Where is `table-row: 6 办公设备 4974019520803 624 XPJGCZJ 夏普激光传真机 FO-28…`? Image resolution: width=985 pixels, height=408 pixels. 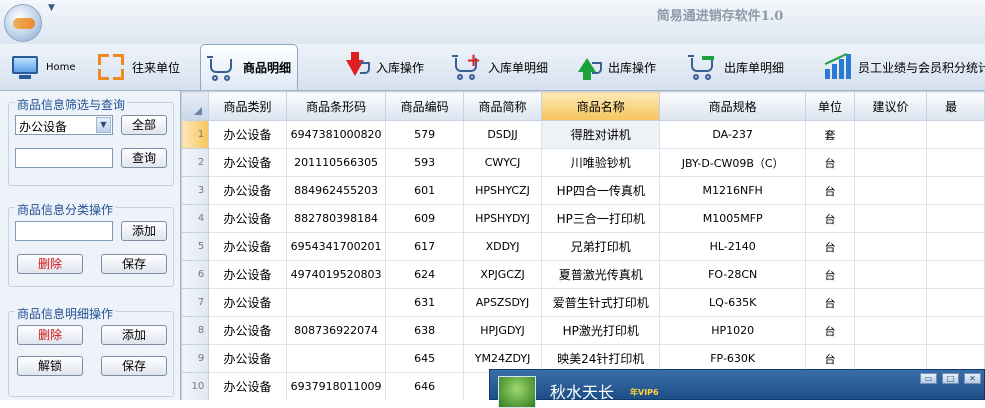 table-row: 6 办公设备 4974019520803 624 XPJGCZJ 夏普激光传真机 FO-28… is located at coordinates (583, 274).